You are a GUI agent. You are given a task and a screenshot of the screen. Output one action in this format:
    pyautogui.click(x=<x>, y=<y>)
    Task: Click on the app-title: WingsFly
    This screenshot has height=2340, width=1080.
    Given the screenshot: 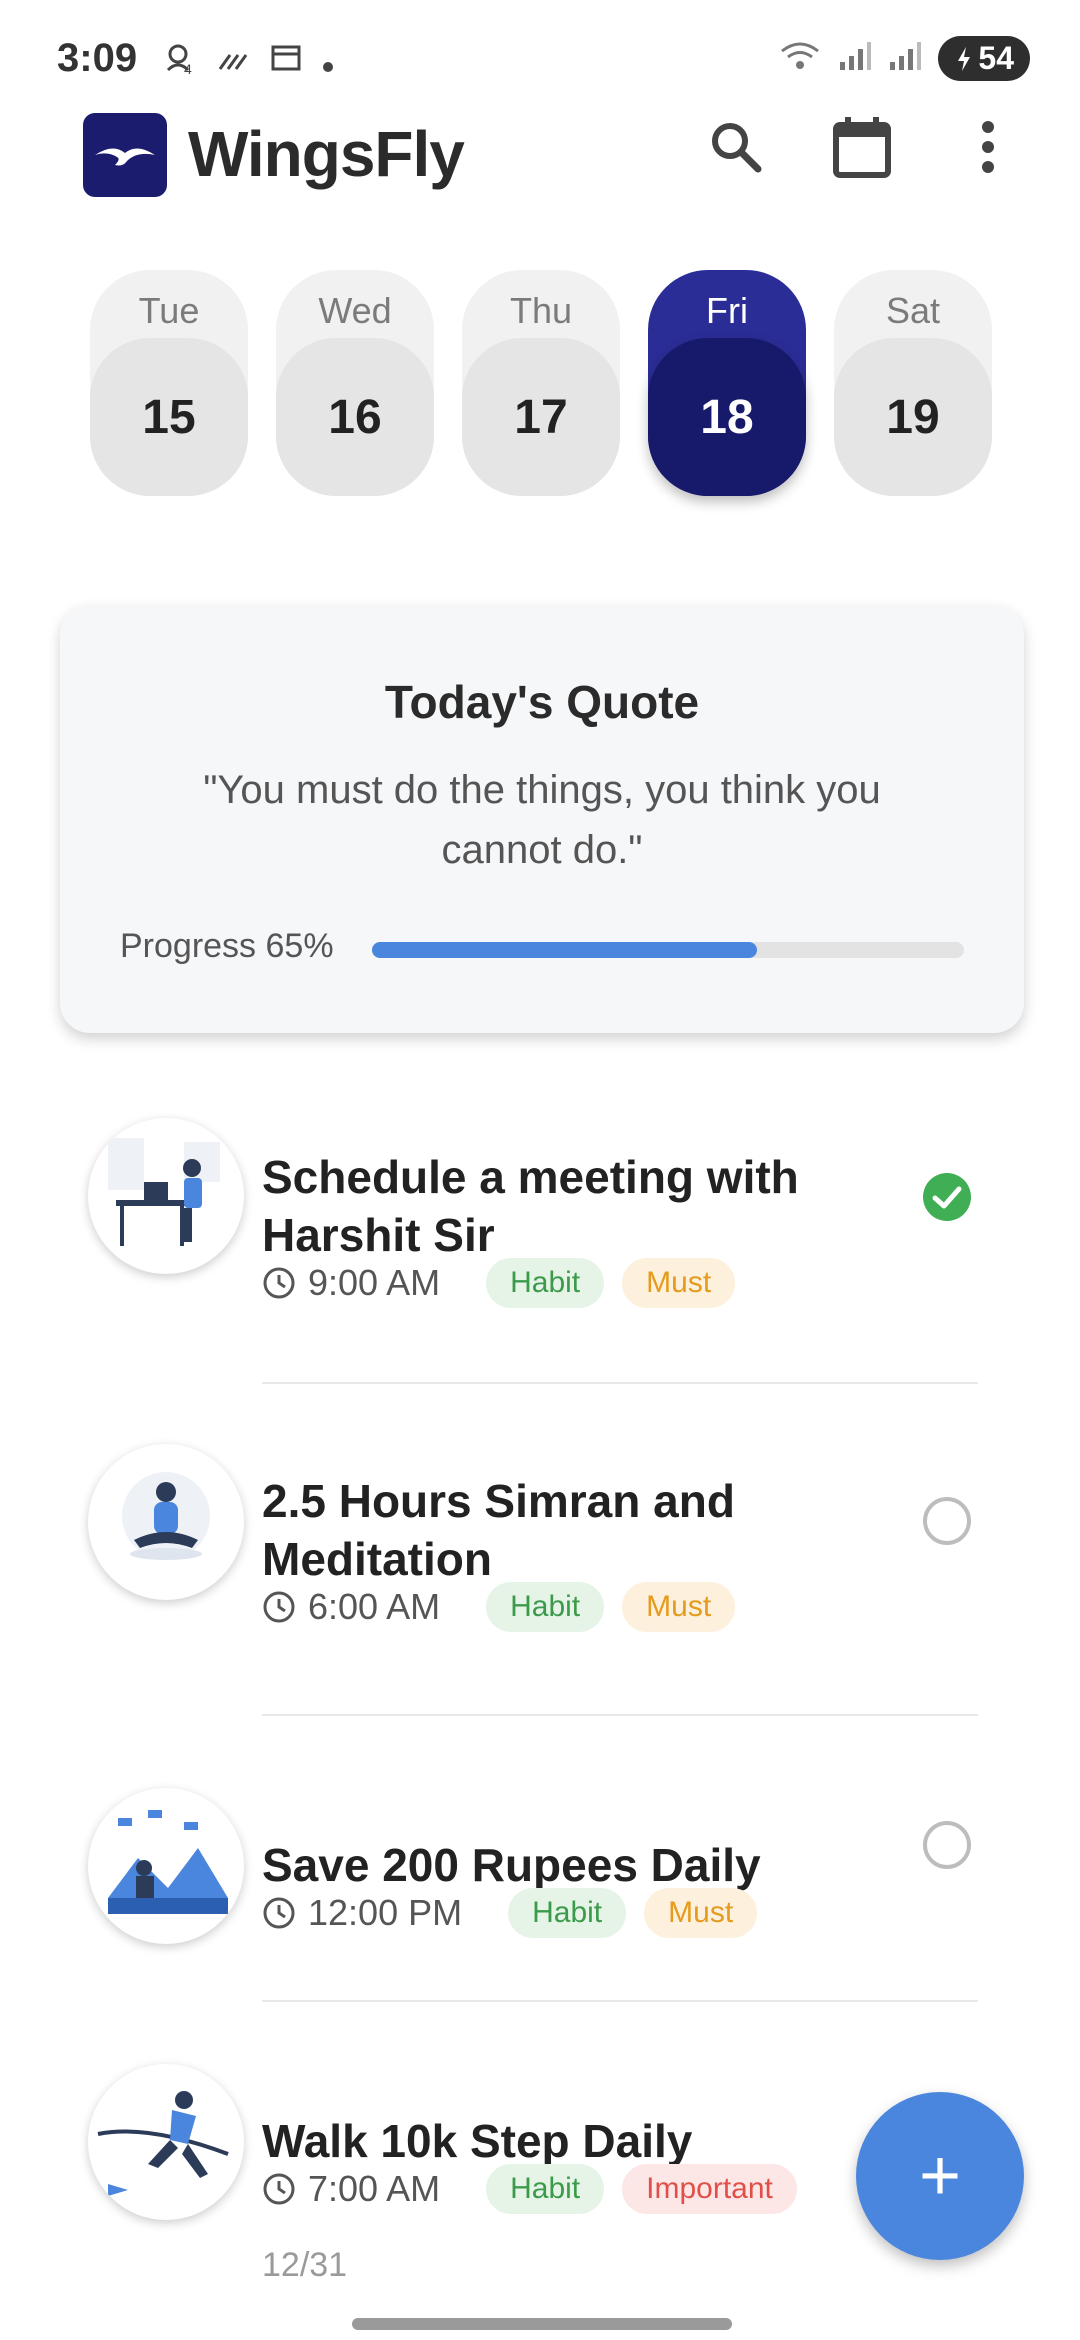 What is the action you would take?
    pyautogui.click(x=326, y=154)
    